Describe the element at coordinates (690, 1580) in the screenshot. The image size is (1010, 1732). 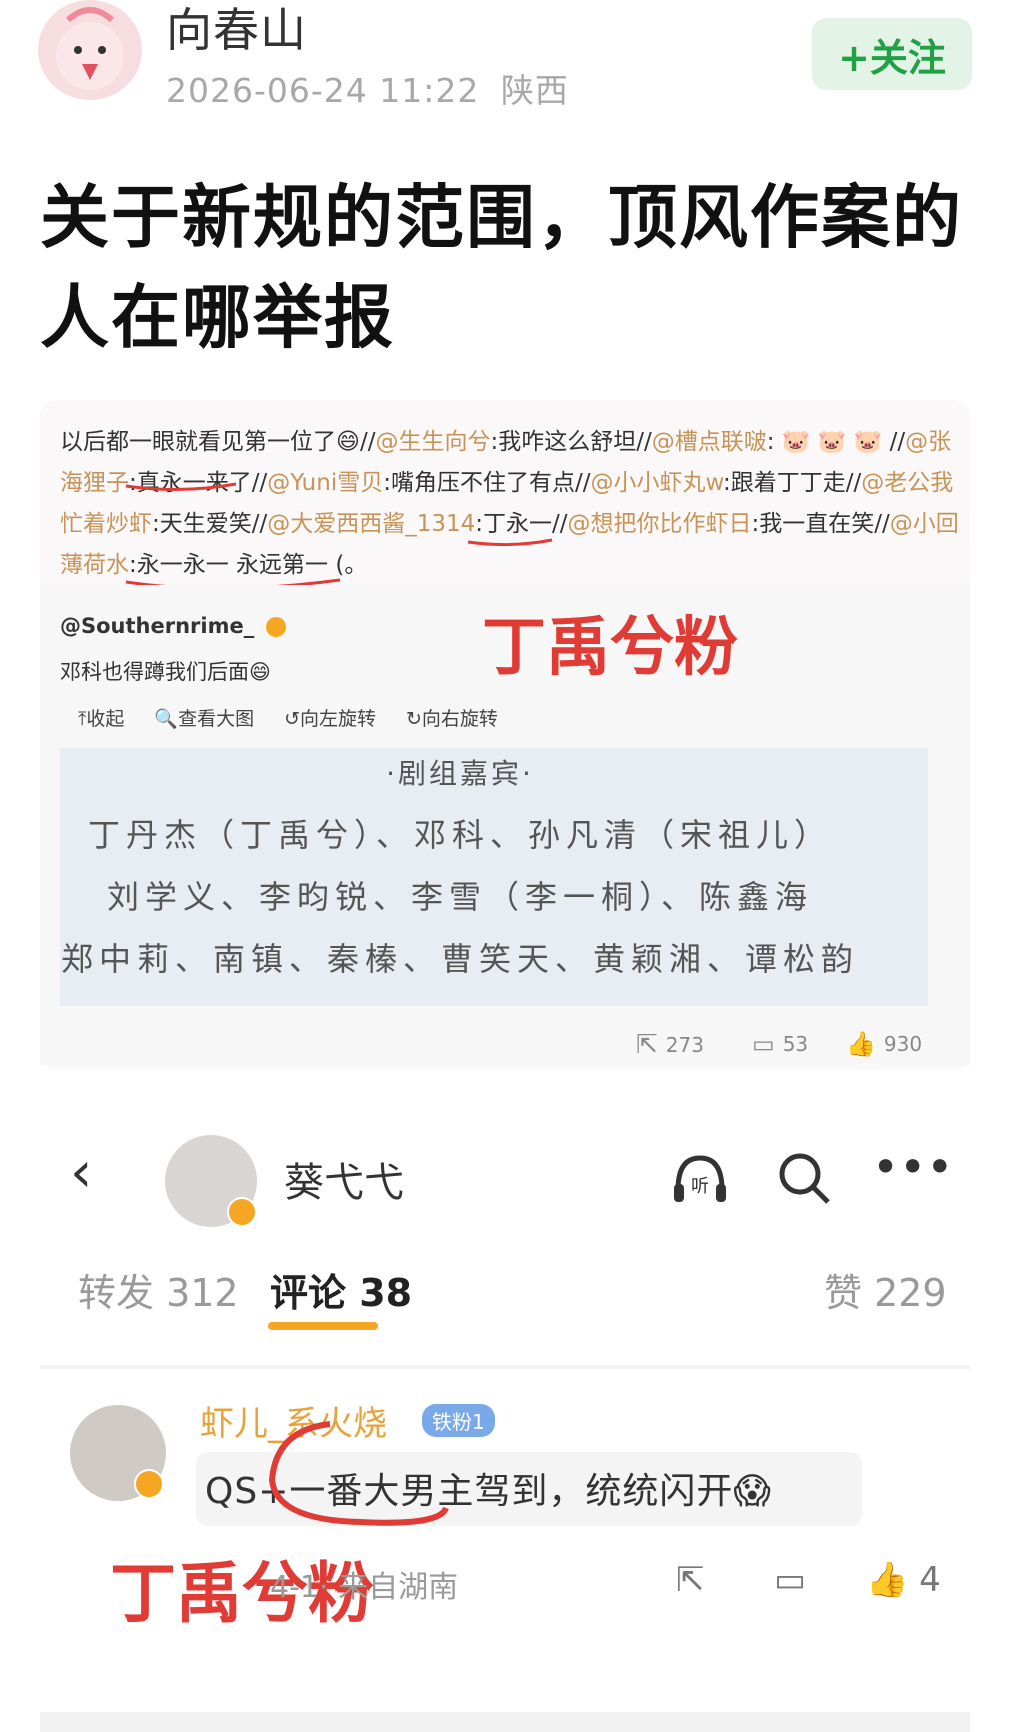
I see `share-icon: ⇱` at that location.